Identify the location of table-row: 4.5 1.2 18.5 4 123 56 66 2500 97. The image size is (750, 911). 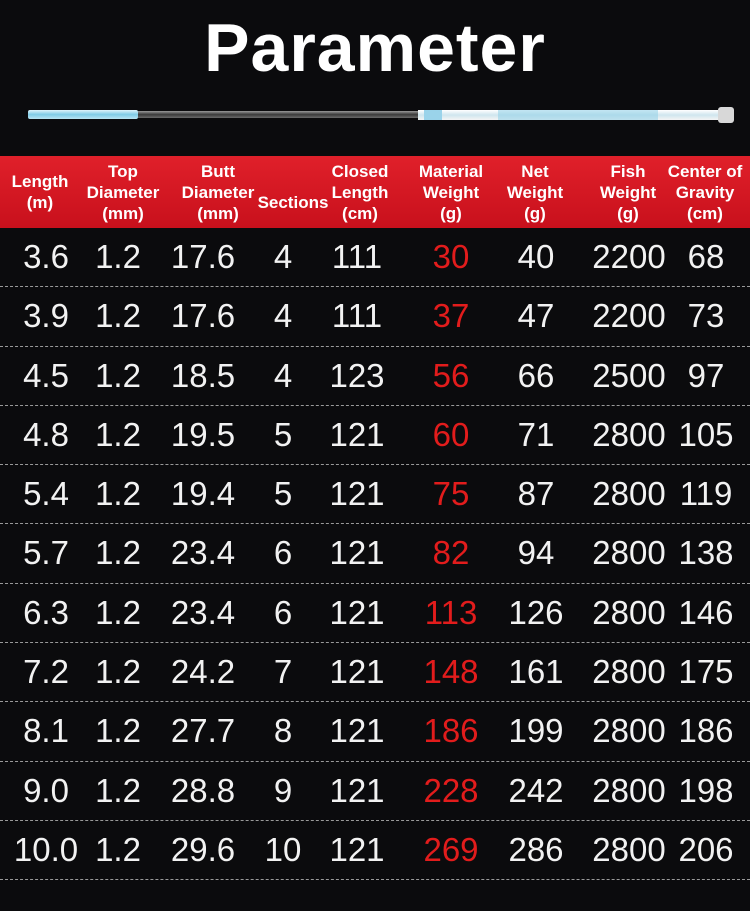
(375, 376).